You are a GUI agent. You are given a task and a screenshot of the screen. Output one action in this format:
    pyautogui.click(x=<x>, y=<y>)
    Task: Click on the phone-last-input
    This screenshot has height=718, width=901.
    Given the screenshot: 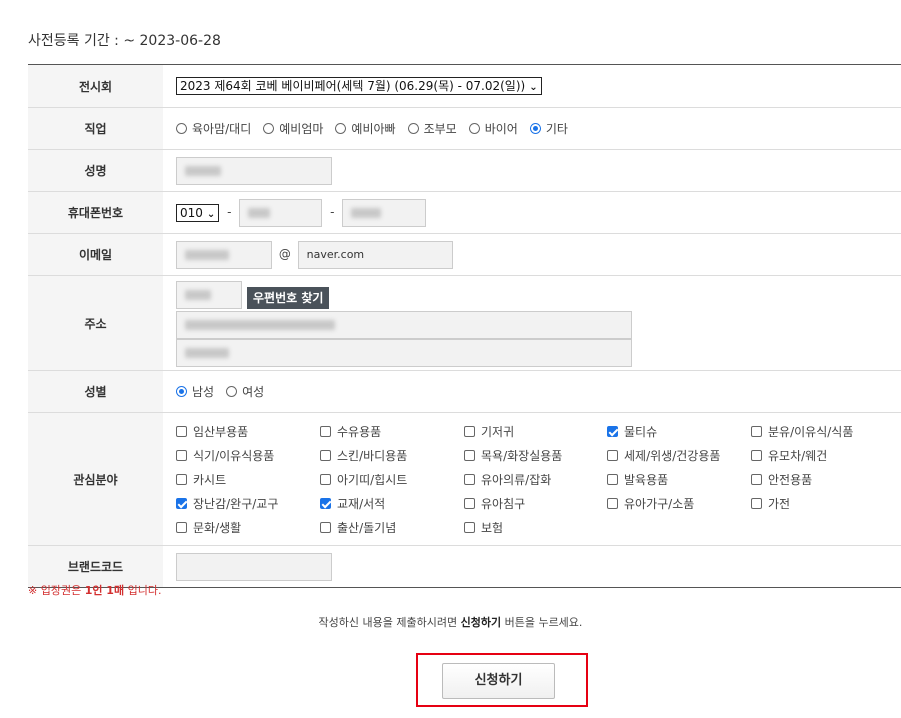 What is the action you would take?
    pyautogui.click(x=384, y=212)
    